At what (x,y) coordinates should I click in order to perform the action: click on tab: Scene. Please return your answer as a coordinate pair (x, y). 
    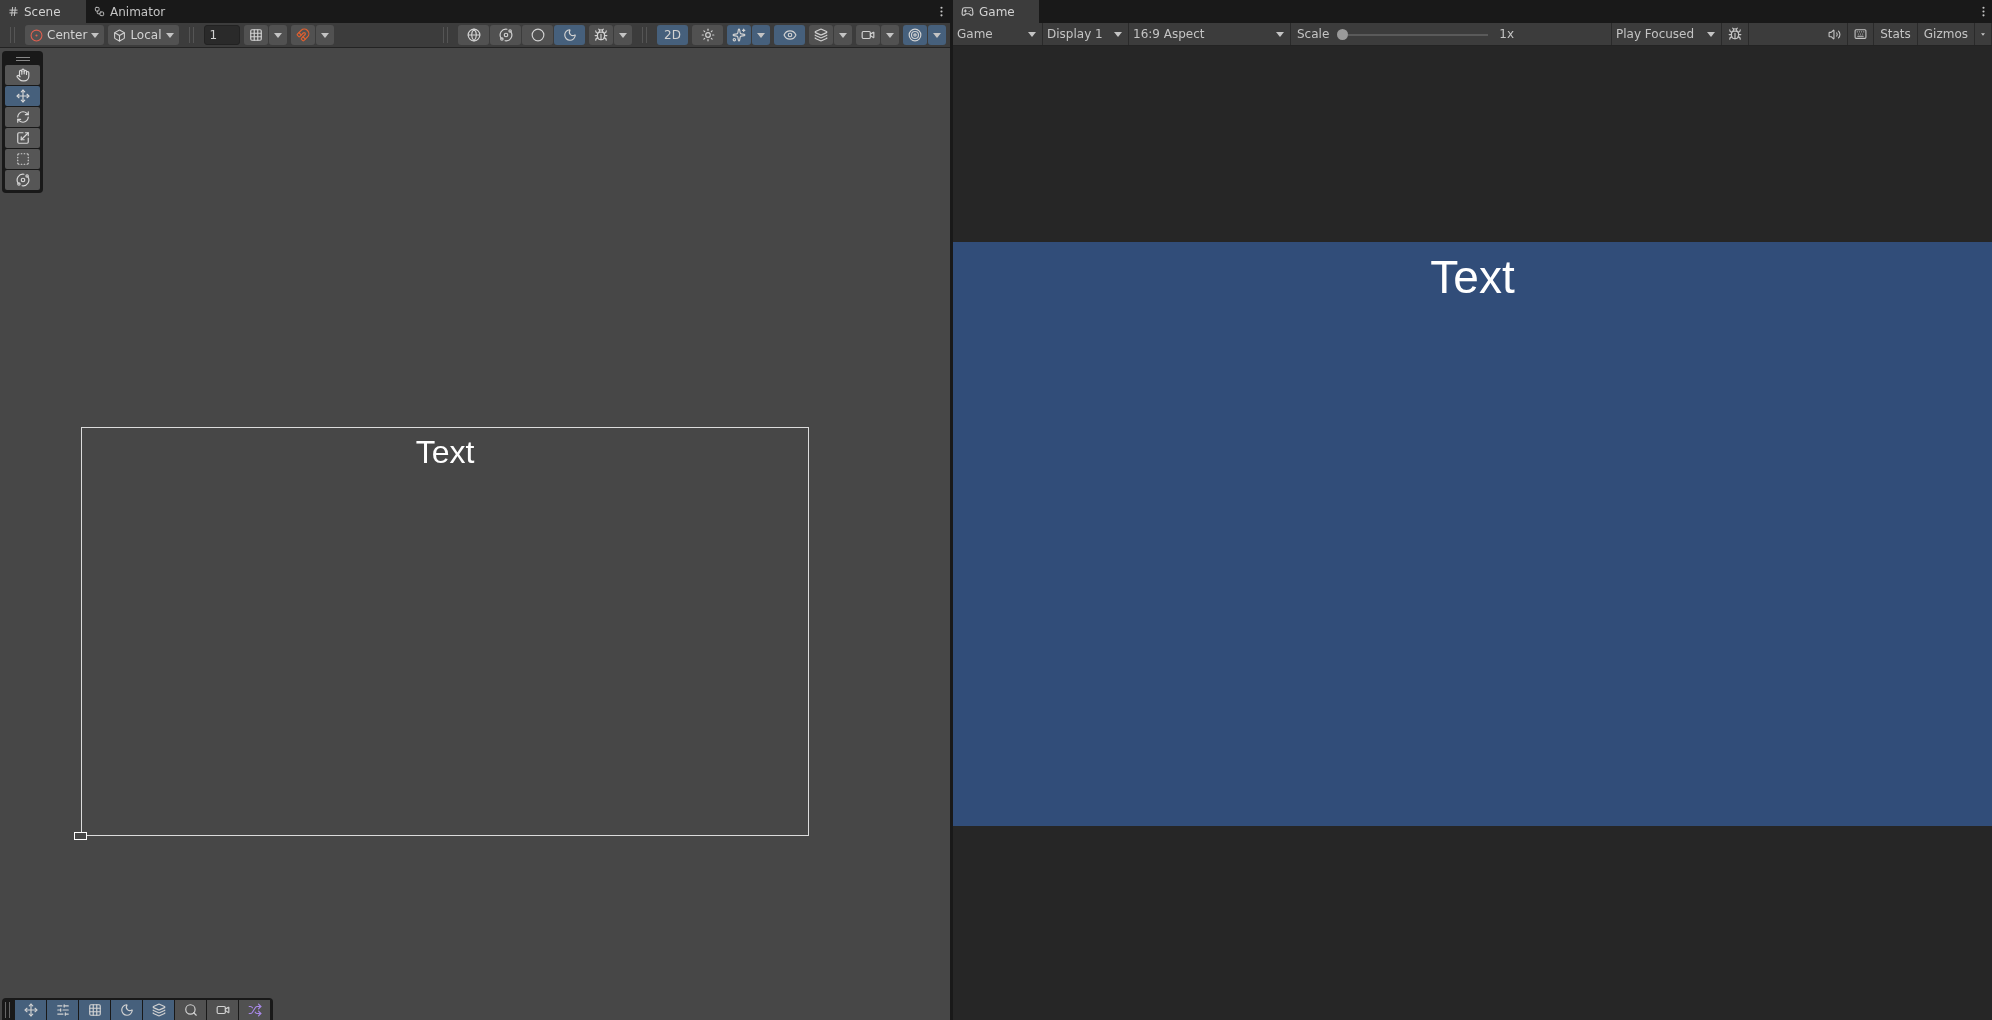
    Looking at the image, I should click on (43, 11).